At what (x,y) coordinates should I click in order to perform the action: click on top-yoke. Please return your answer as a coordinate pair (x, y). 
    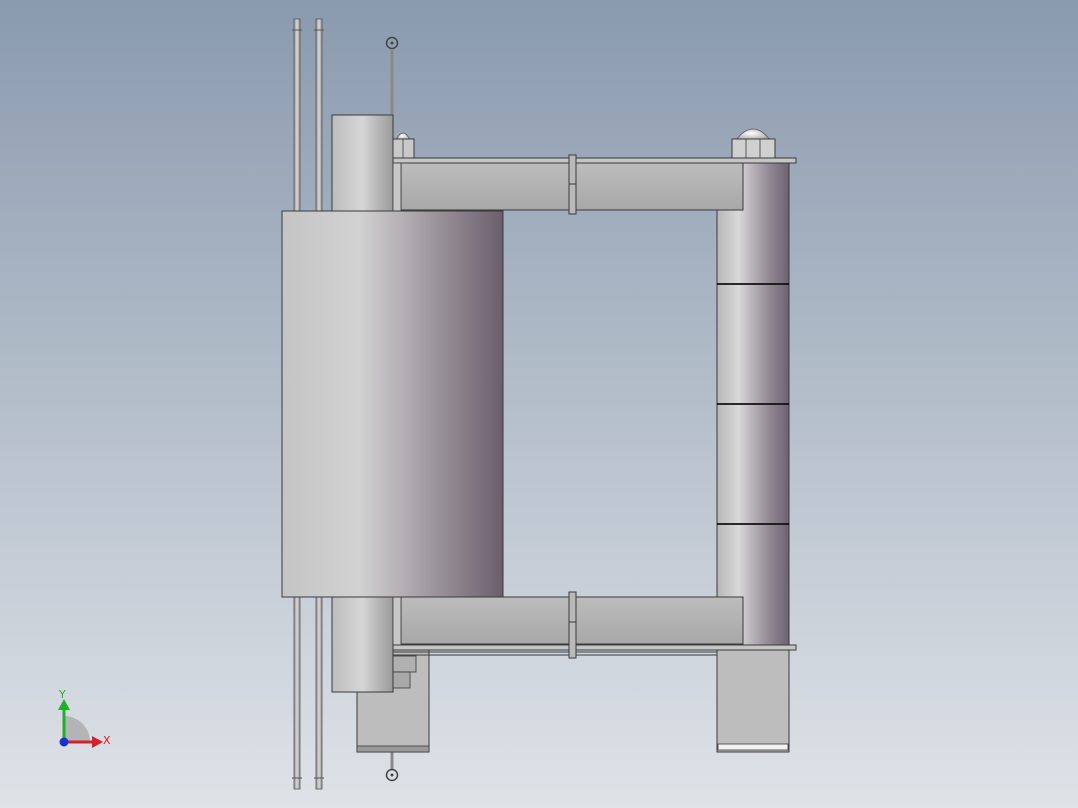
    Looking at the image, I should click on (594, 184).